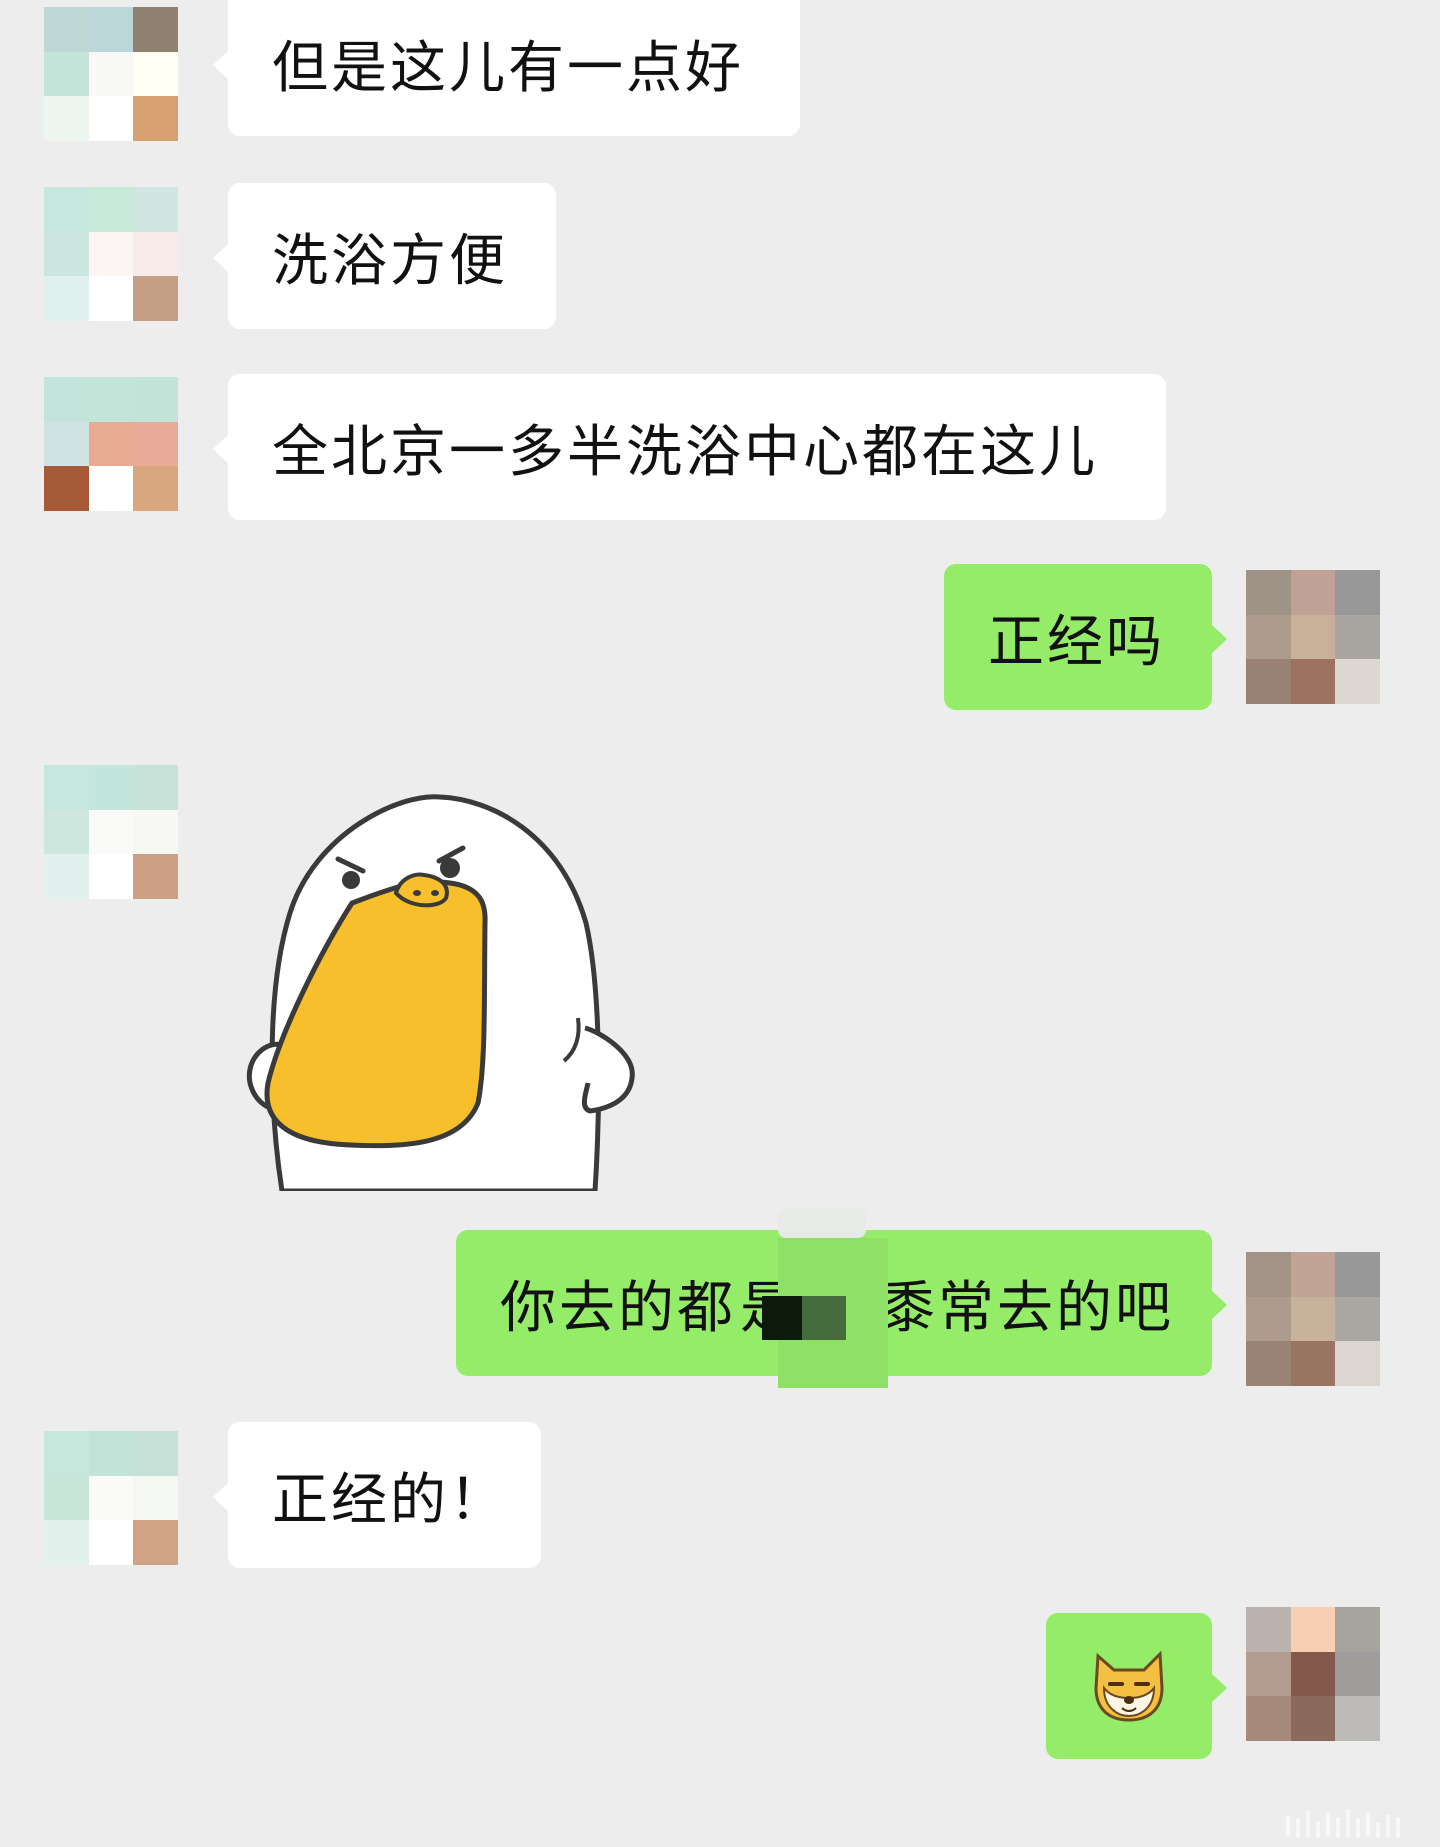 The image size is (1440, 1847). I want to click on message-bubble: 正经的！, so click(377, 1495).